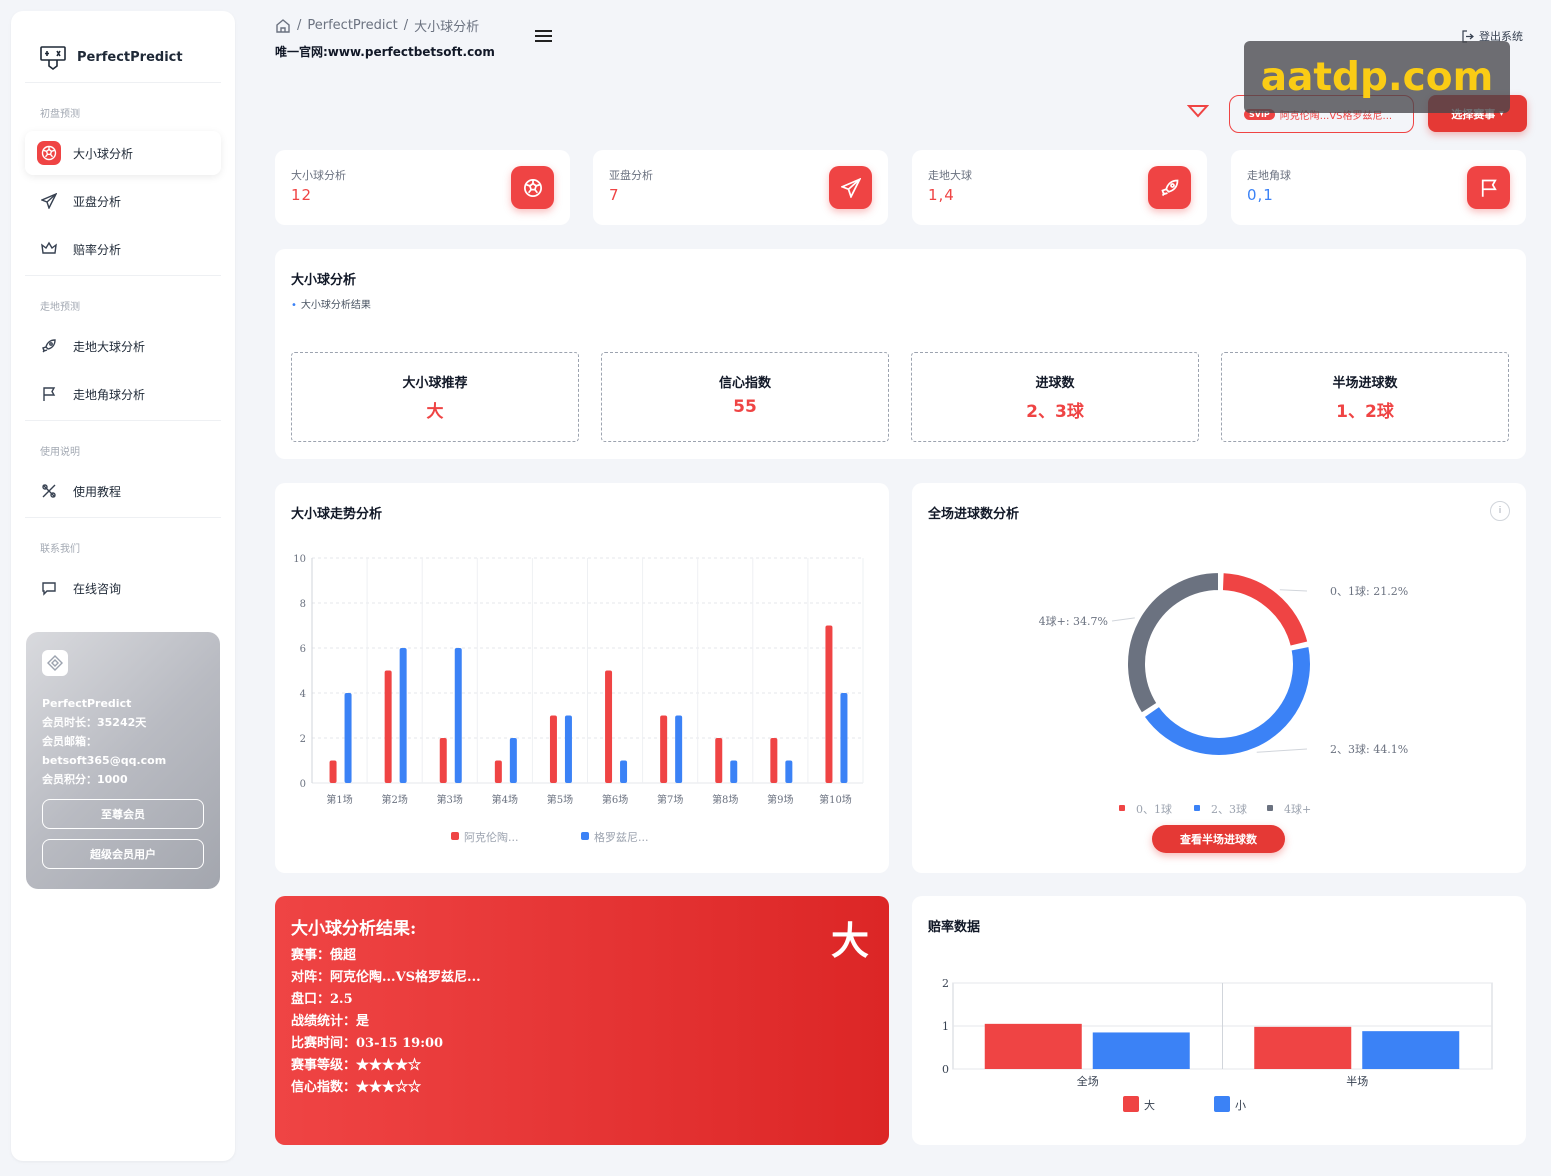  I want to click on odds-chart: 0 1 2 全场 半场大 小, so click(1217, 1044).